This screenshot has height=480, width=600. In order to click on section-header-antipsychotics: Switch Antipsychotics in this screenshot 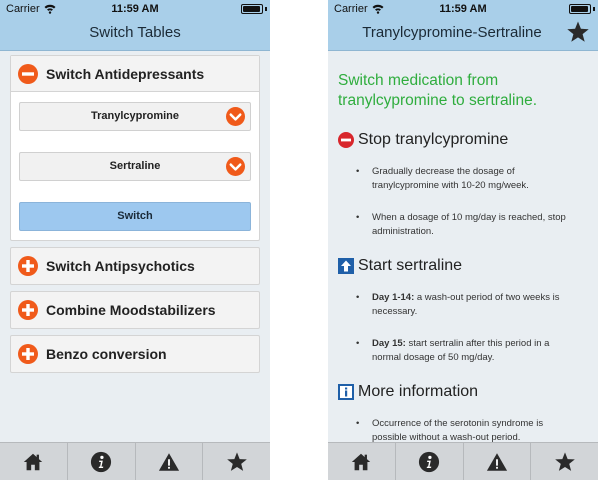, I will do `click(135, 266)`.